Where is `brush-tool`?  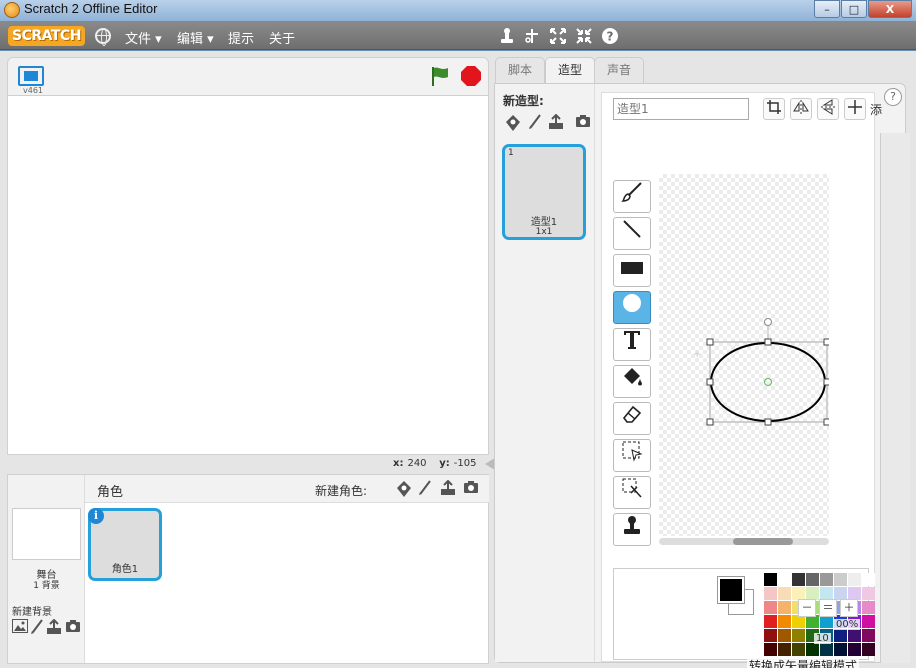 brush-tool is located at coordinates (632, 196).